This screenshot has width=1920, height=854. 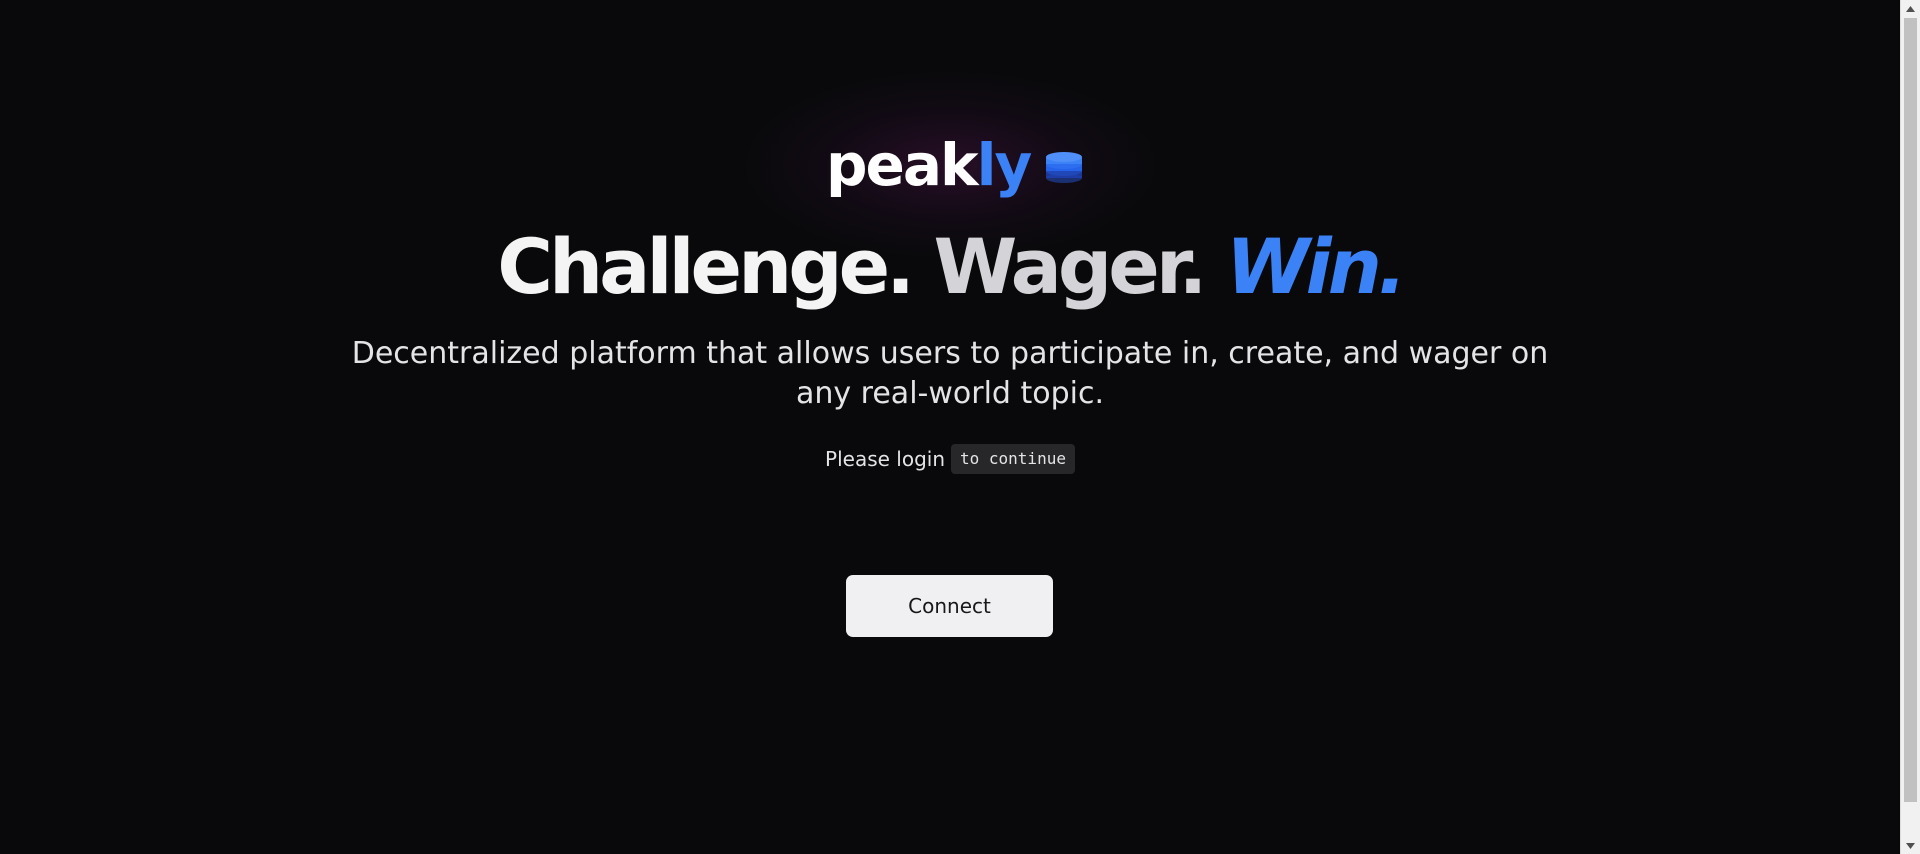 I want to click on vertical-scrollbar, so click(x=1910, y=427).